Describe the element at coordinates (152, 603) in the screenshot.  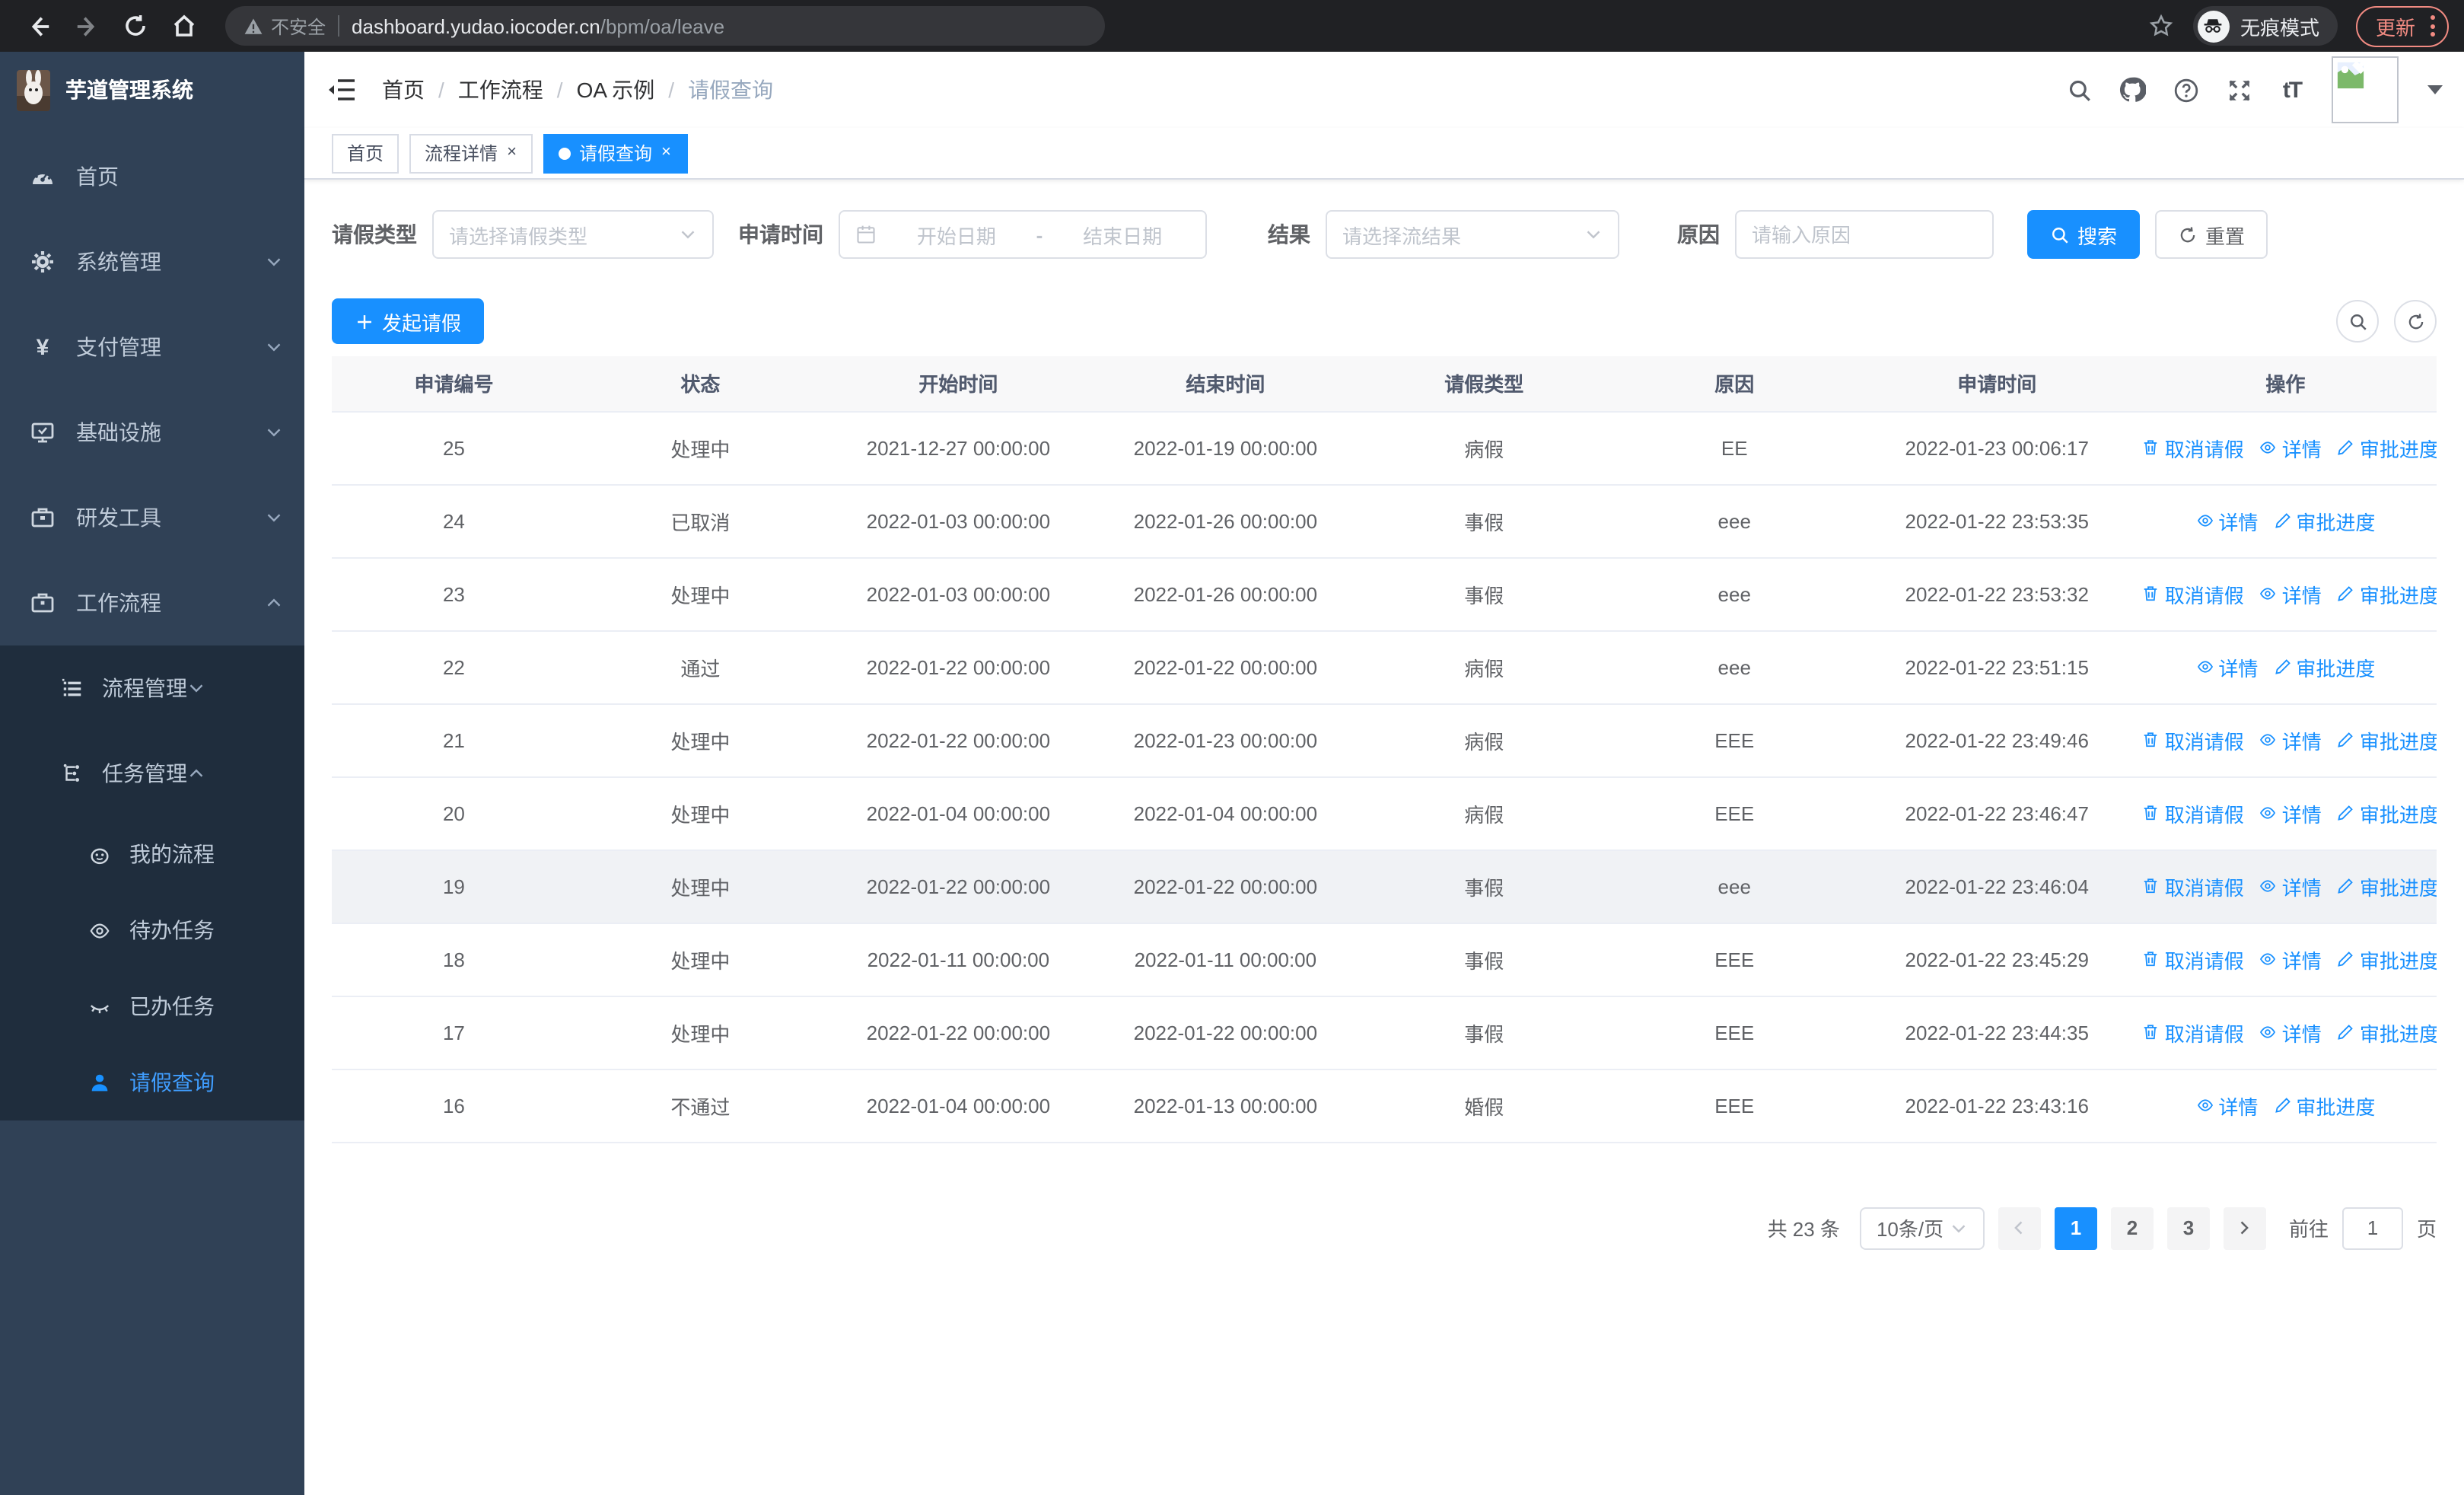
I see `sidebar-item-workflow: 工作流程` at that location.